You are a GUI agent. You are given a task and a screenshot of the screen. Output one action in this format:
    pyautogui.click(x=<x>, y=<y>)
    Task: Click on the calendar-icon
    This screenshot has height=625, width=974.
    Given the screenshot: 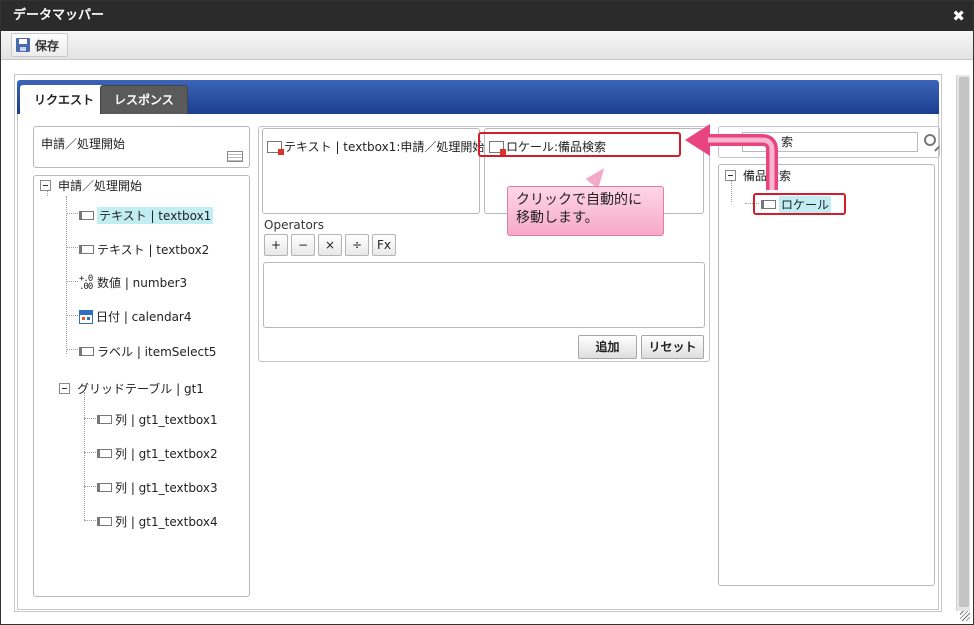 What is the action you would take?
    pyautogui.click(x=86, y=316)
    